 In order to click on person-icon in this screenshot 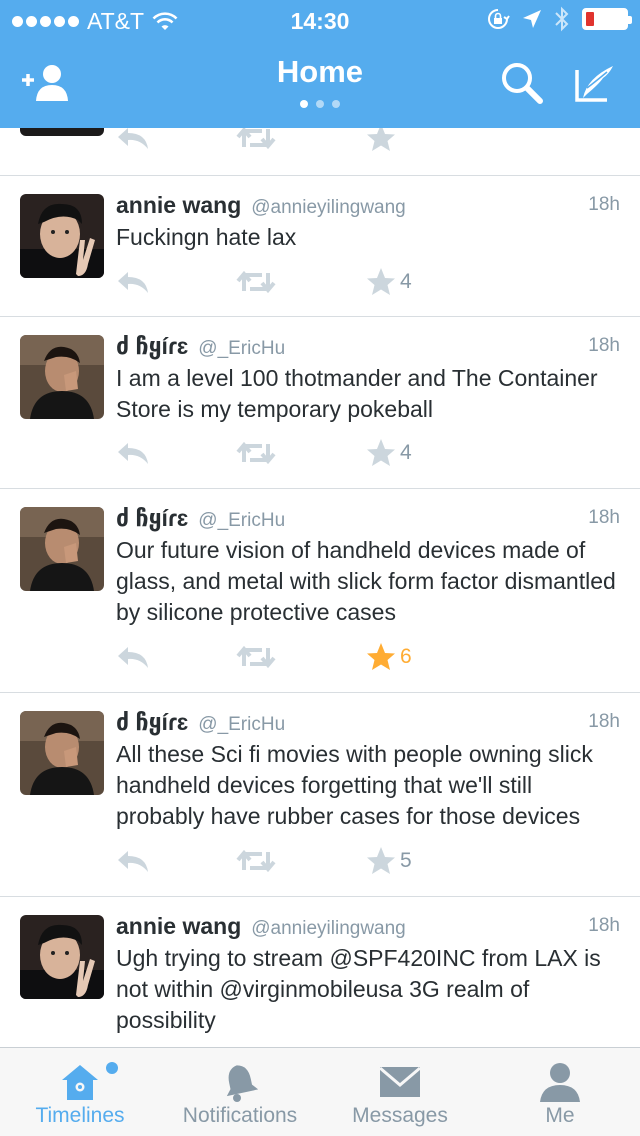, I will do `click(560, 1082)`.